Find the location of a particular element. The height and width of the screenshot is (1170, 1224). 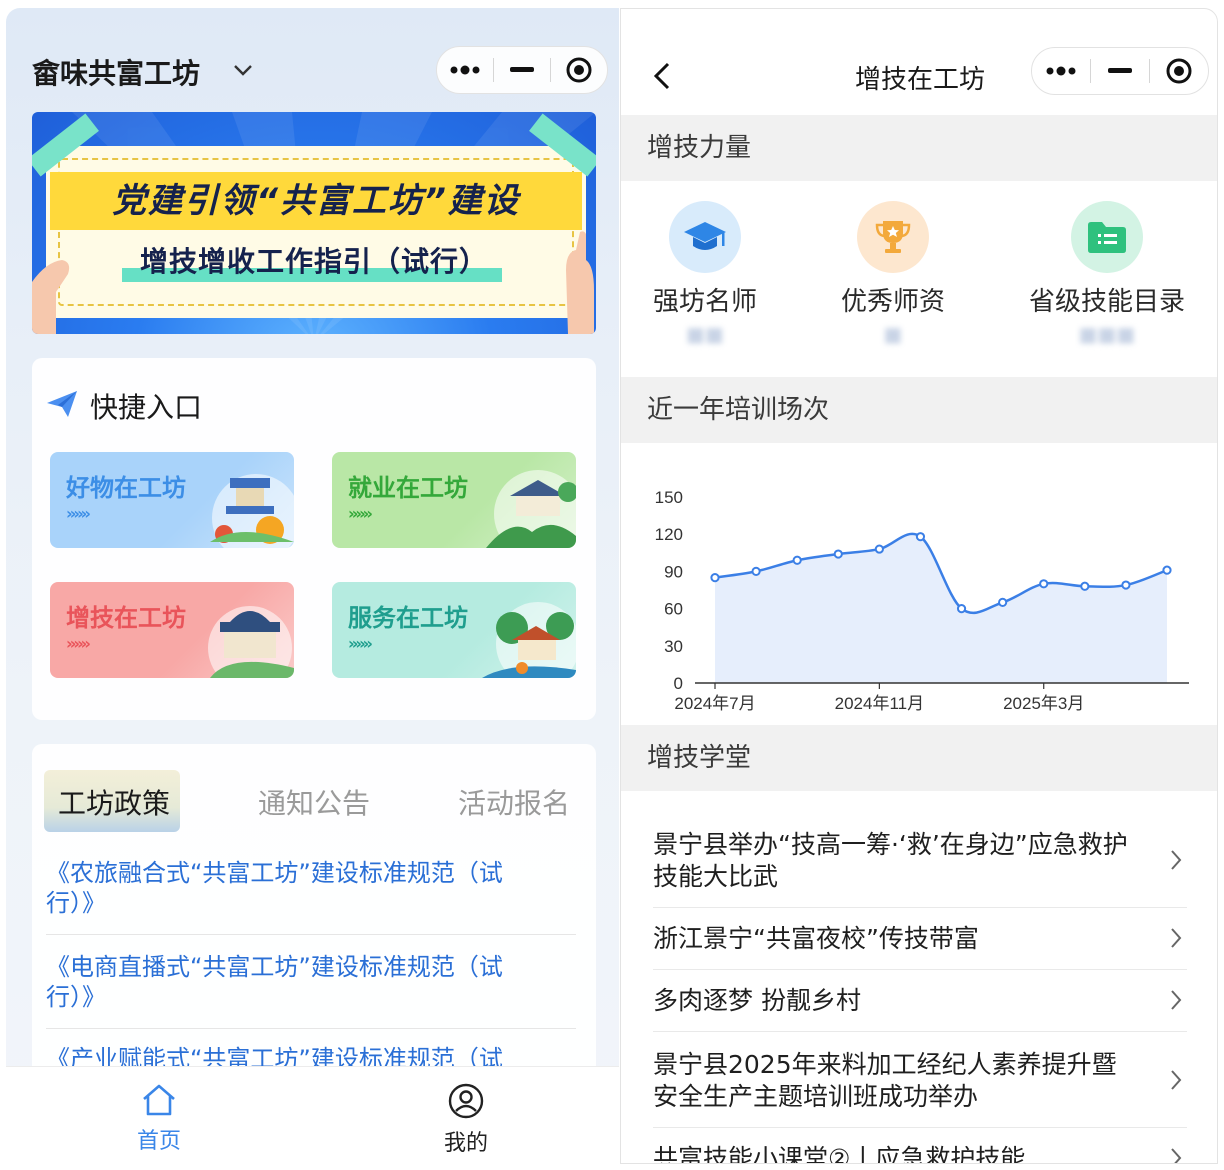

stat-value: ■ is located at coordinates (893, 334).